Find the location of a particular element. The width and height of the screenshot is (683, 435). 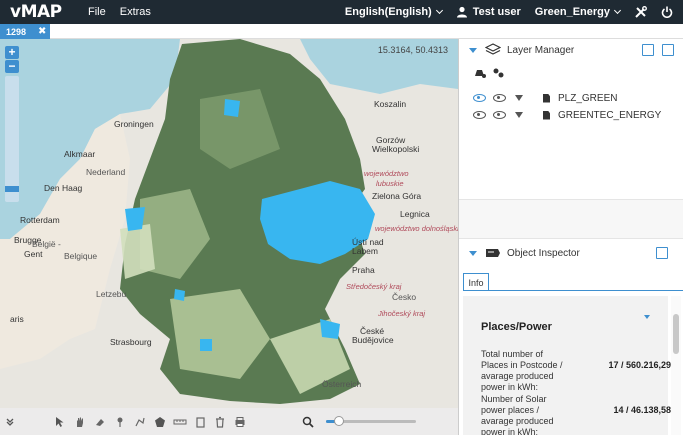

object-inspector-header: Object Inspector is located at coordinates (571, 253).